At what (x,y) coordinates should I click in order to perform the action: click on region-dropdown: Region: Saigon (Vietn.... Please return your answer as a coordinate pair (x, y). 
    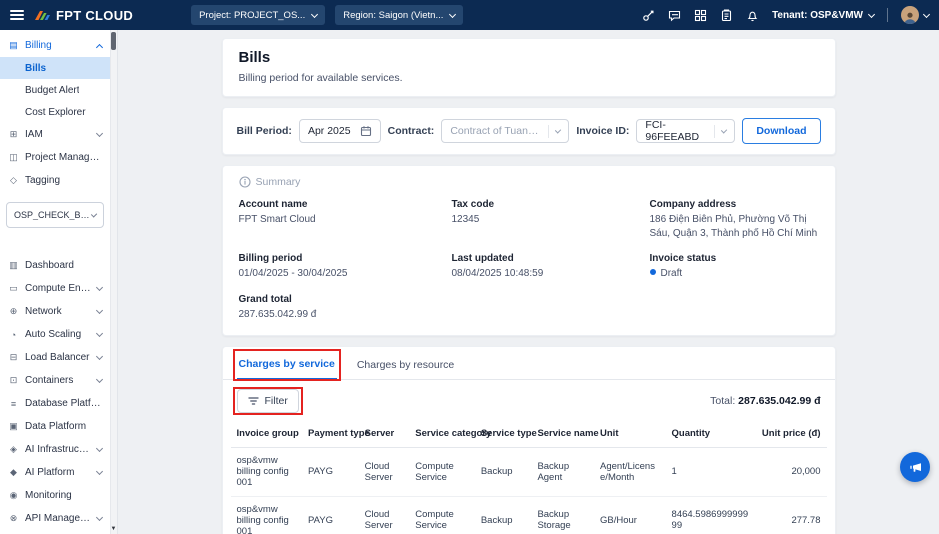
    Looking at the image, I should click on (399, 15).